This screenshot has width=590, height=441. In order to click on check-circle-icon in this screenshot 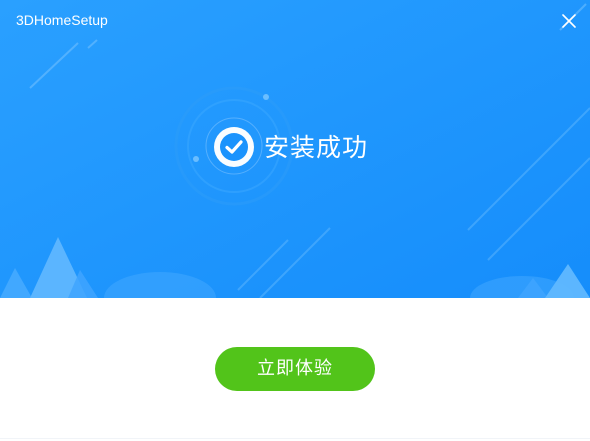, I will do `click(234, 147)`.